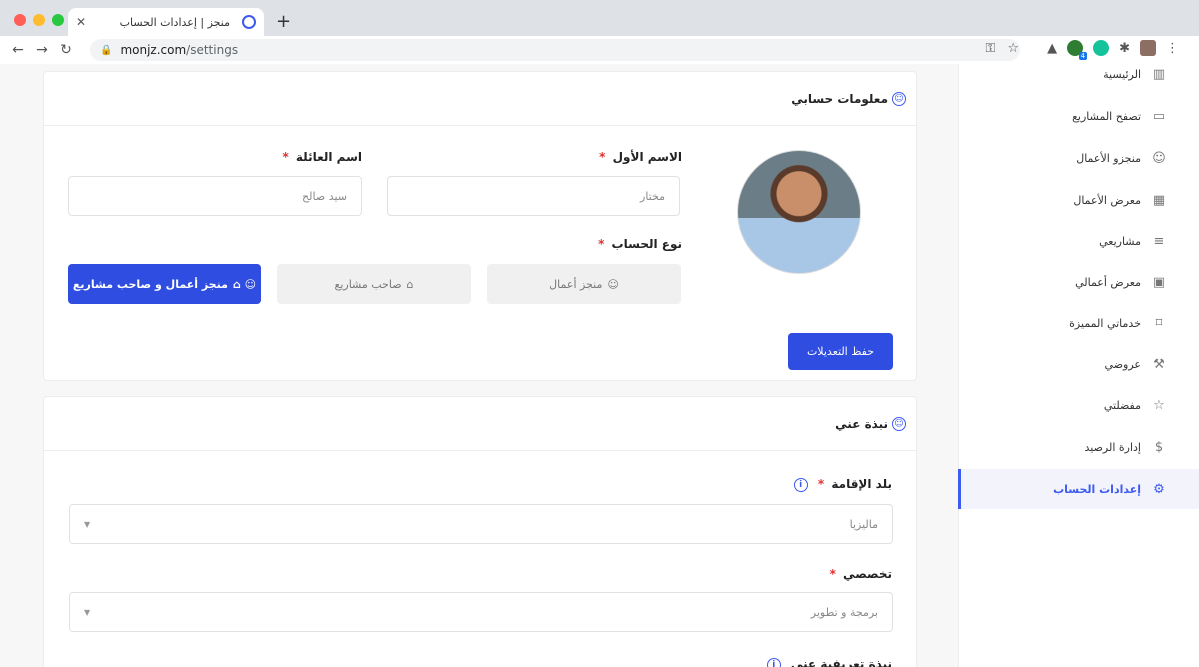 This screenshot has height=667, width=1199. Describe the element at coordinates (840, 351) in the screenshot. I see `save-button: حفظ التعديلات` at that location.